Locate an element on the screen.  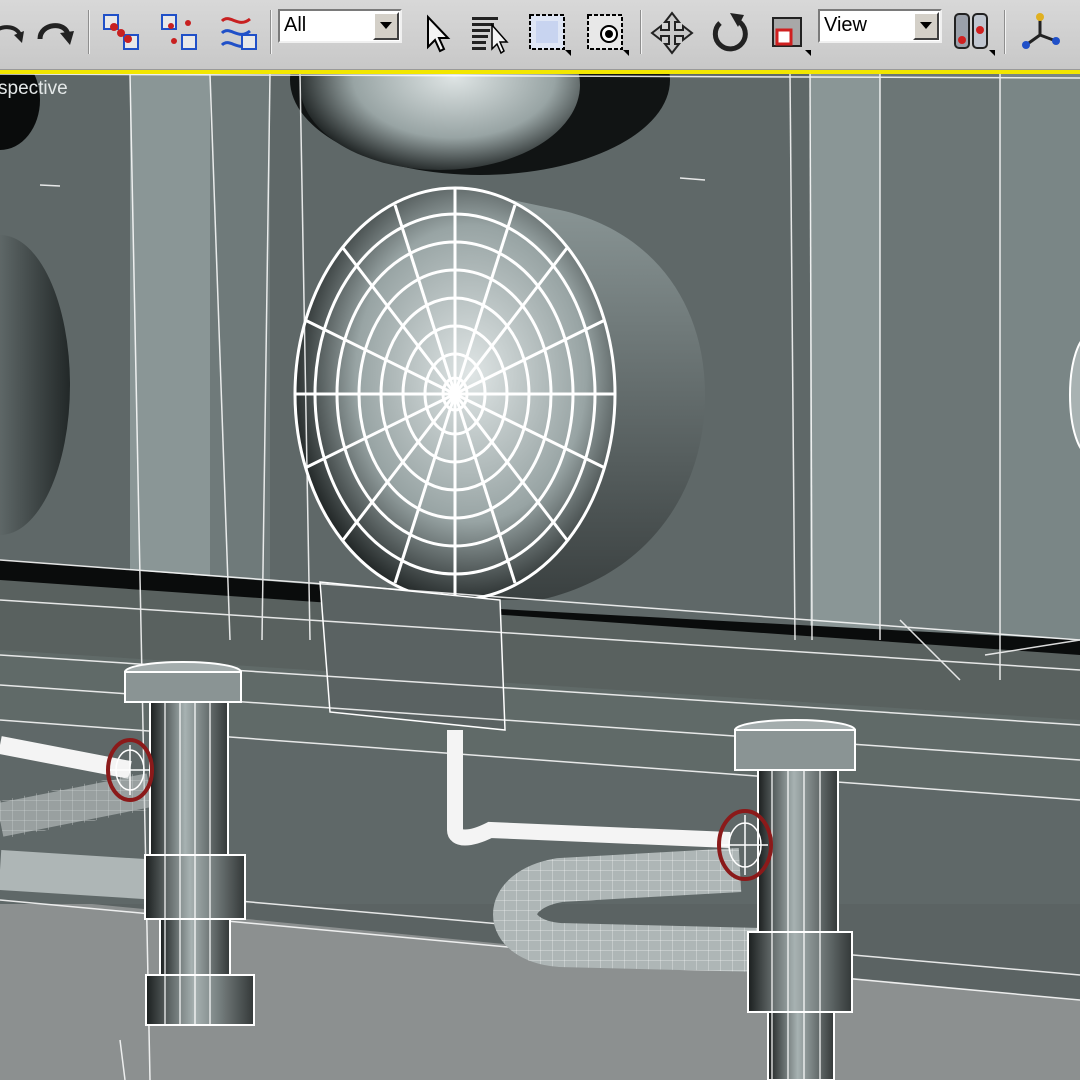
rect-selection-icon is located at coordinates (548, 33).